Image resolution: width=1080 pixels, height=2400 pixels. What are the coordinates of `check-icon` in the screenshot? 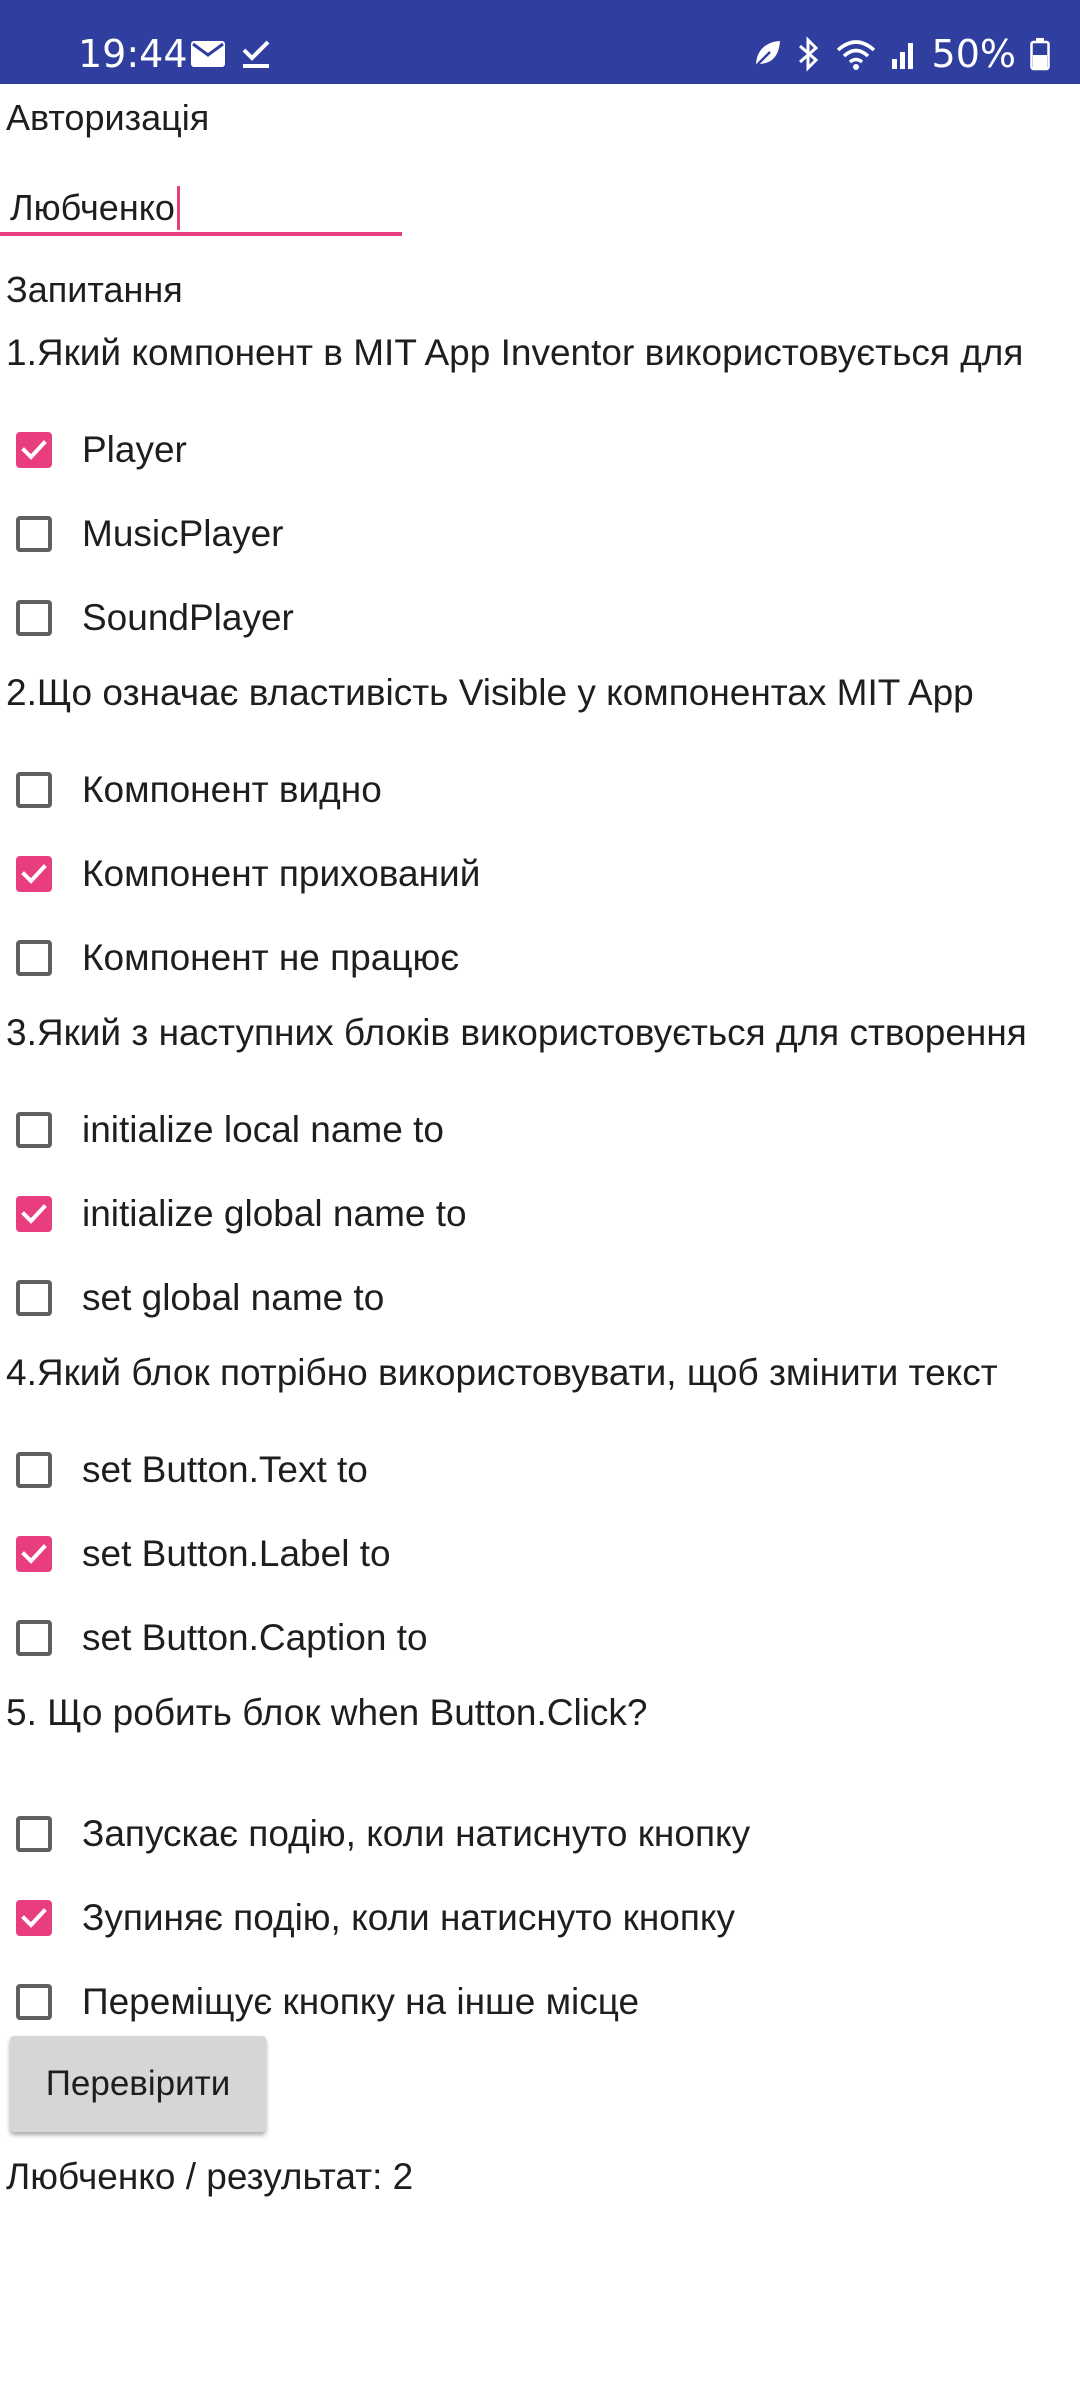 It's located at (256, 54).